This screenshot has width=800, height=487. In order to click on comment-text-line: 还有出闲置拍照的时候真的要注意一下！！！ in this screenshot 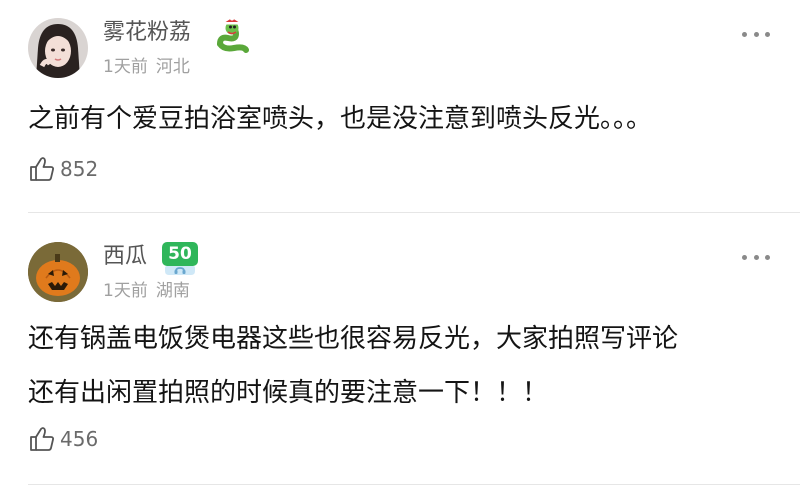, I will do `click(288, 393)`.